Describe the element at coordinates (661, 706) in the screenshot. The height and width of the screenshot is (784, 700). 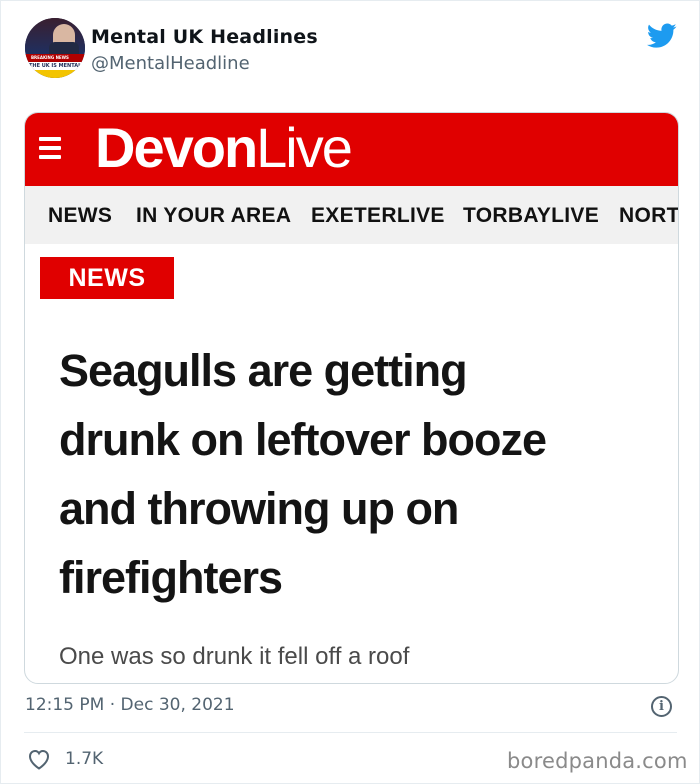
I see `info-icon: i` at that location.